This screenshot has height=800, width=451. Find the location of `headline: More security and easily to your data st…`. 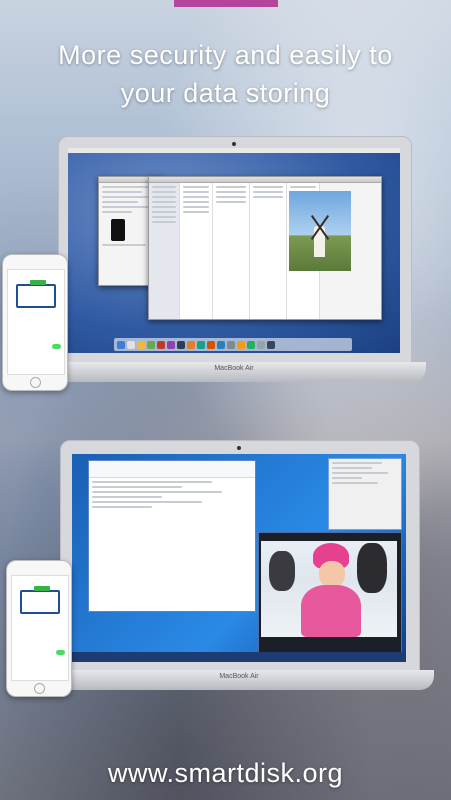

headline: More security and easily to your data st… is located at coordinates (225, 74).